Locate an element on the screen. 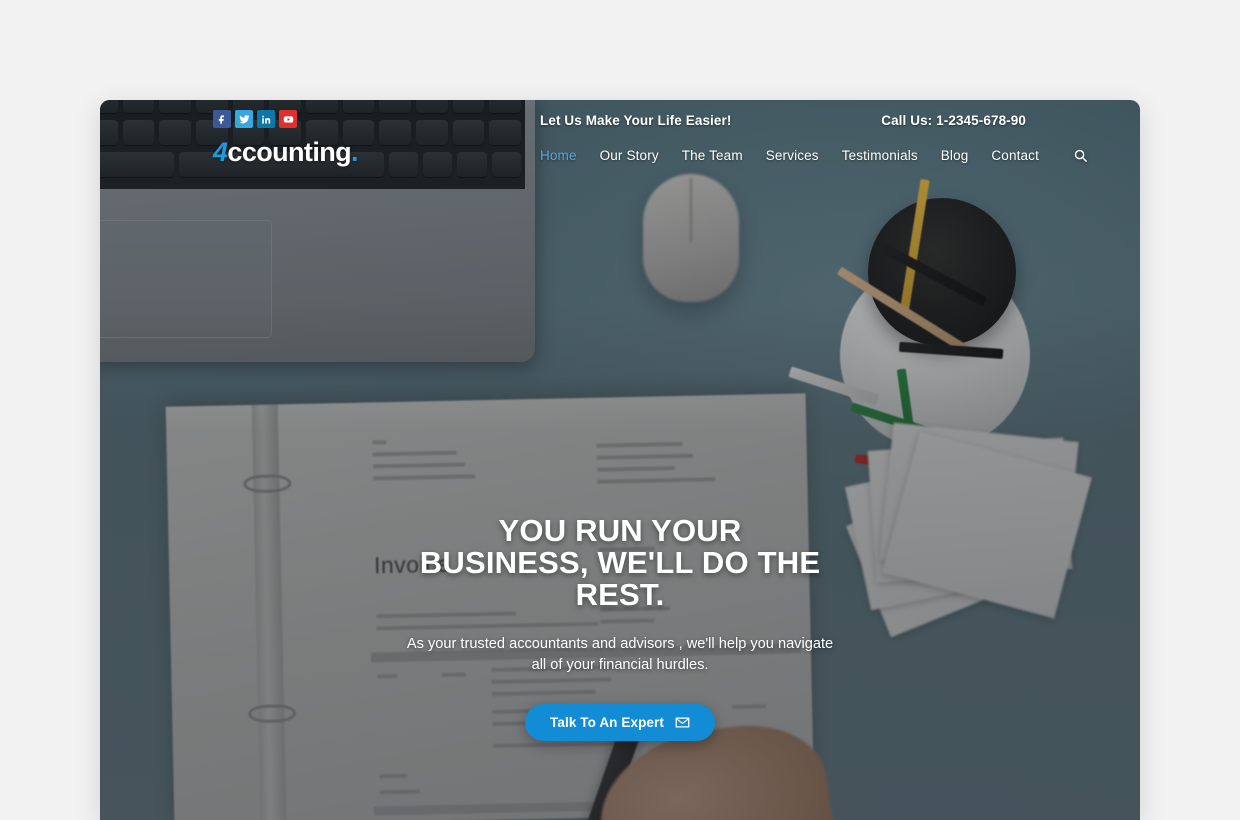  social-links is located at coordinates (255, 119).